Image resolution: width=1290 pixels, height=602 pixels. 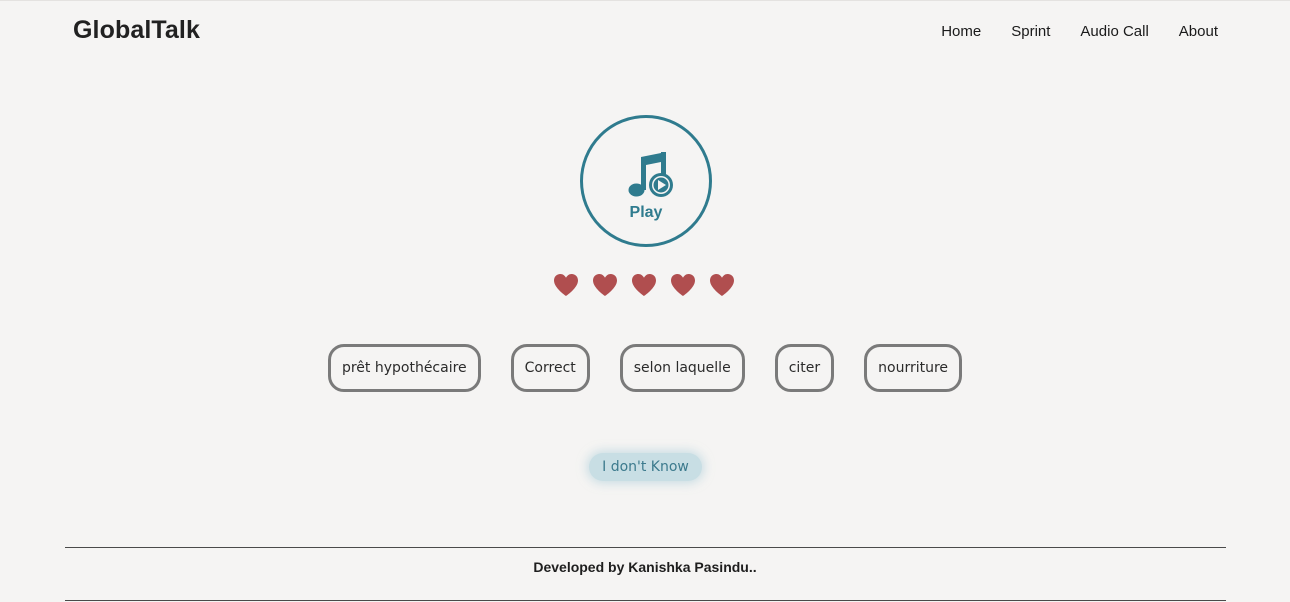 I want to click on footer-divider-top, so click(x=645, y=547).